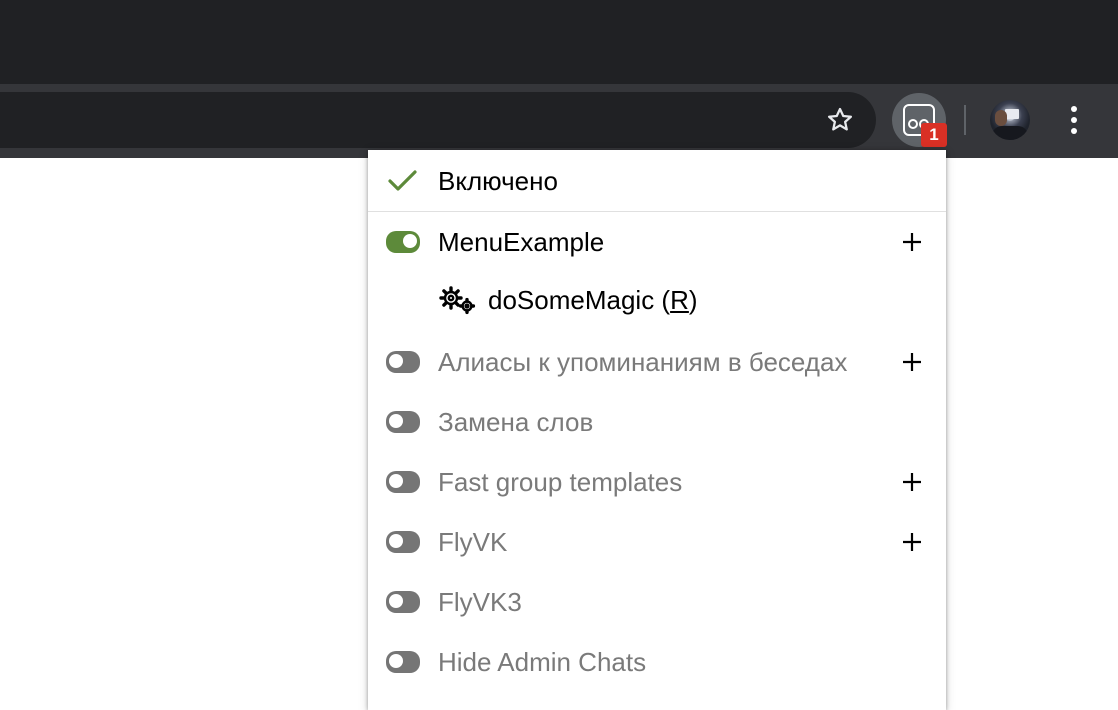  I want to click on plugin-row-fast-group-templates: Fast group templates, so click(657, 482).